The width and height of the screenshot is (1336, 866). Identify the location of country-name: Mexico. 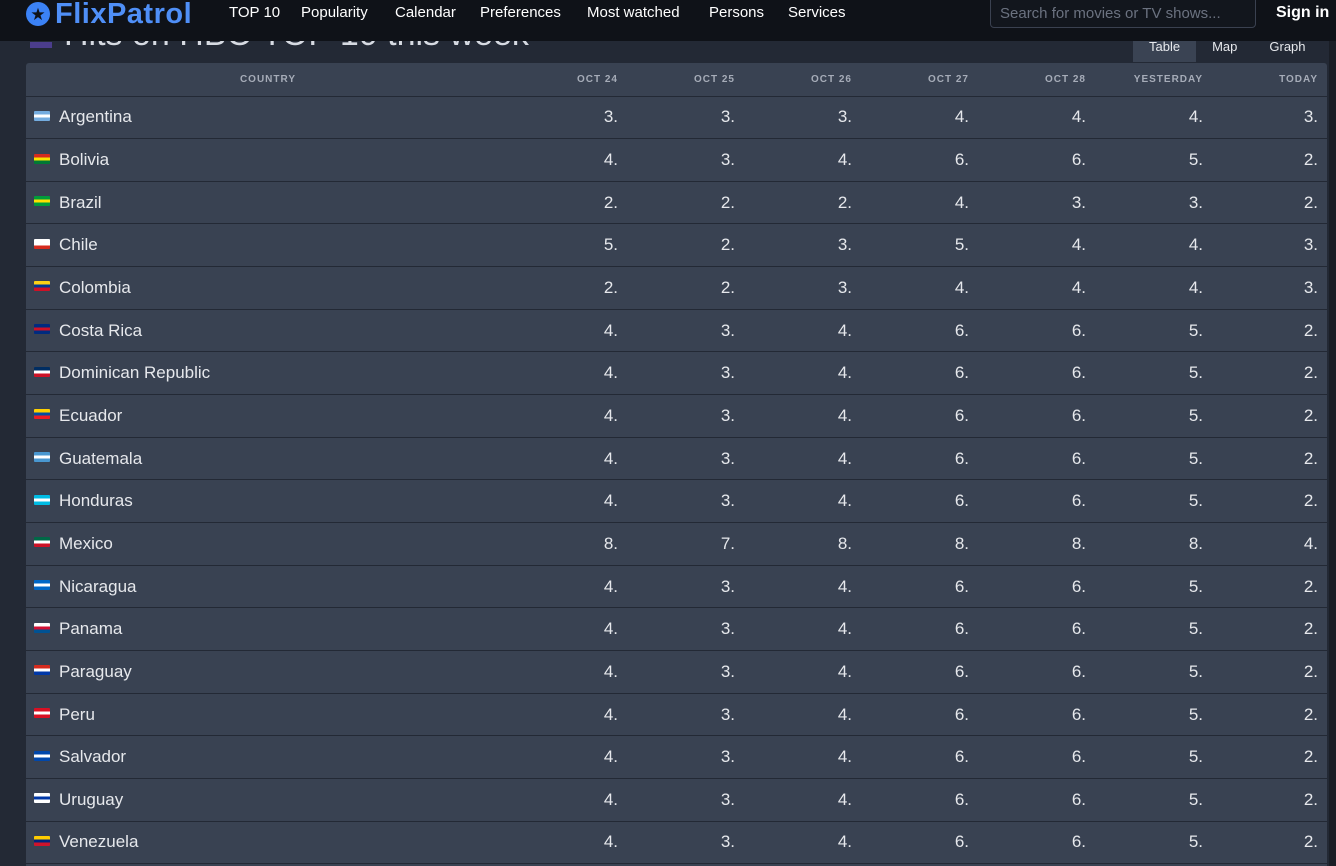
(86, 543).